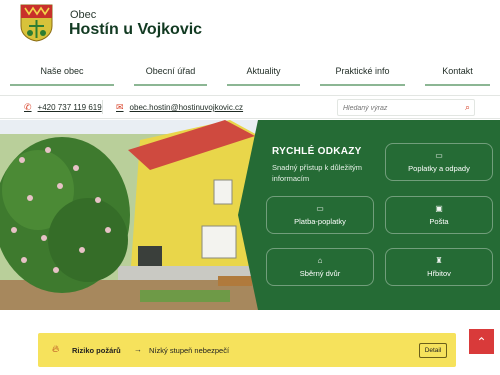 The image size is (500, 375). Describe the element at coordinates (83, 15) in the screenshot. I see `brand-subtitle: Obec` at that location.